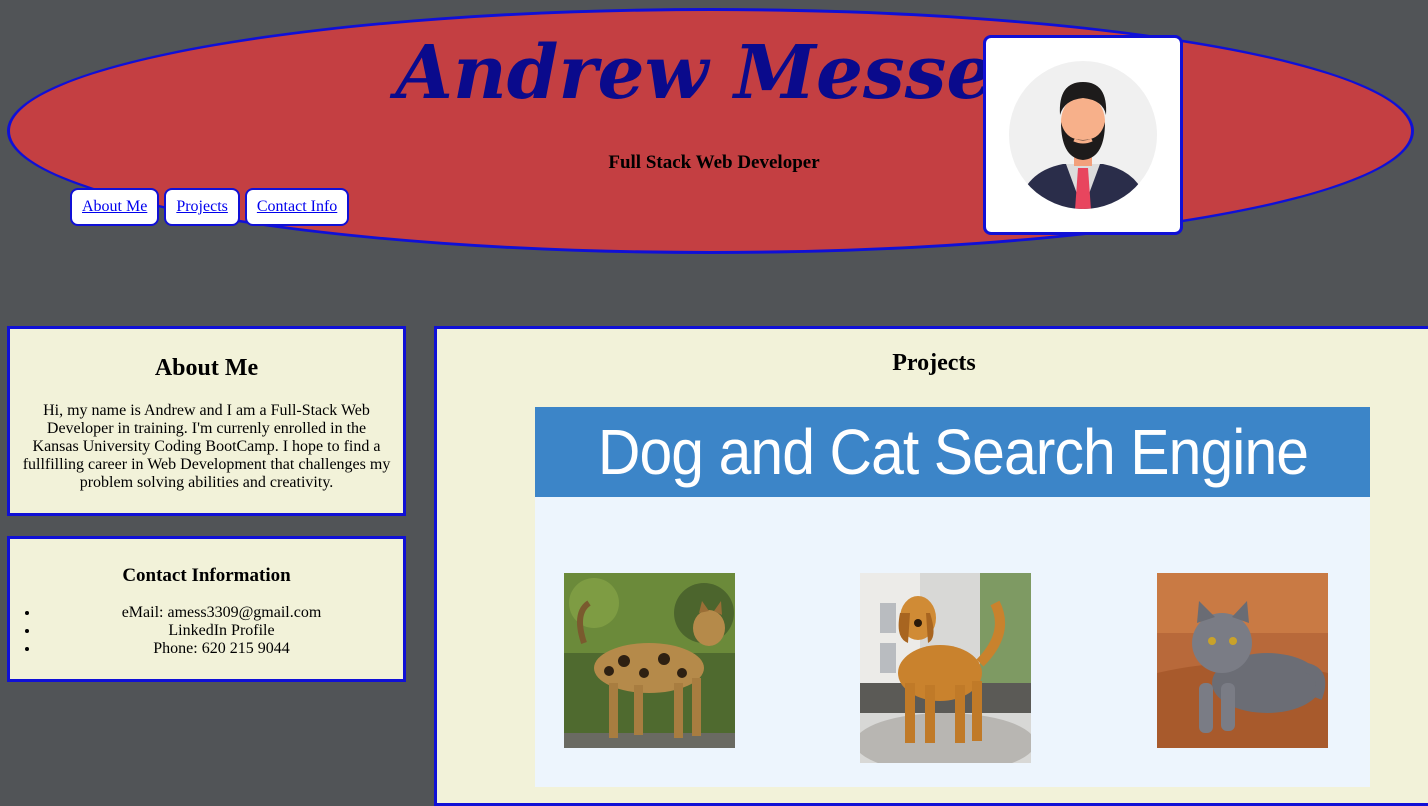  Describe the element at coordinates (206, 368) in the screenshot. I see `about-me-heading: About Me` at that location.